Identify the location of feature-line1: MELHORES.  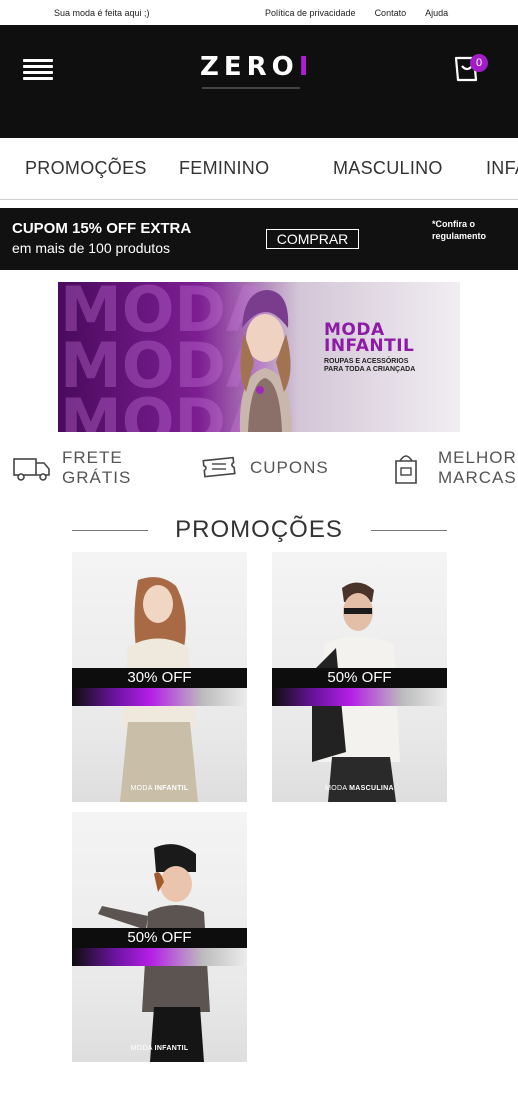
(478, 457).